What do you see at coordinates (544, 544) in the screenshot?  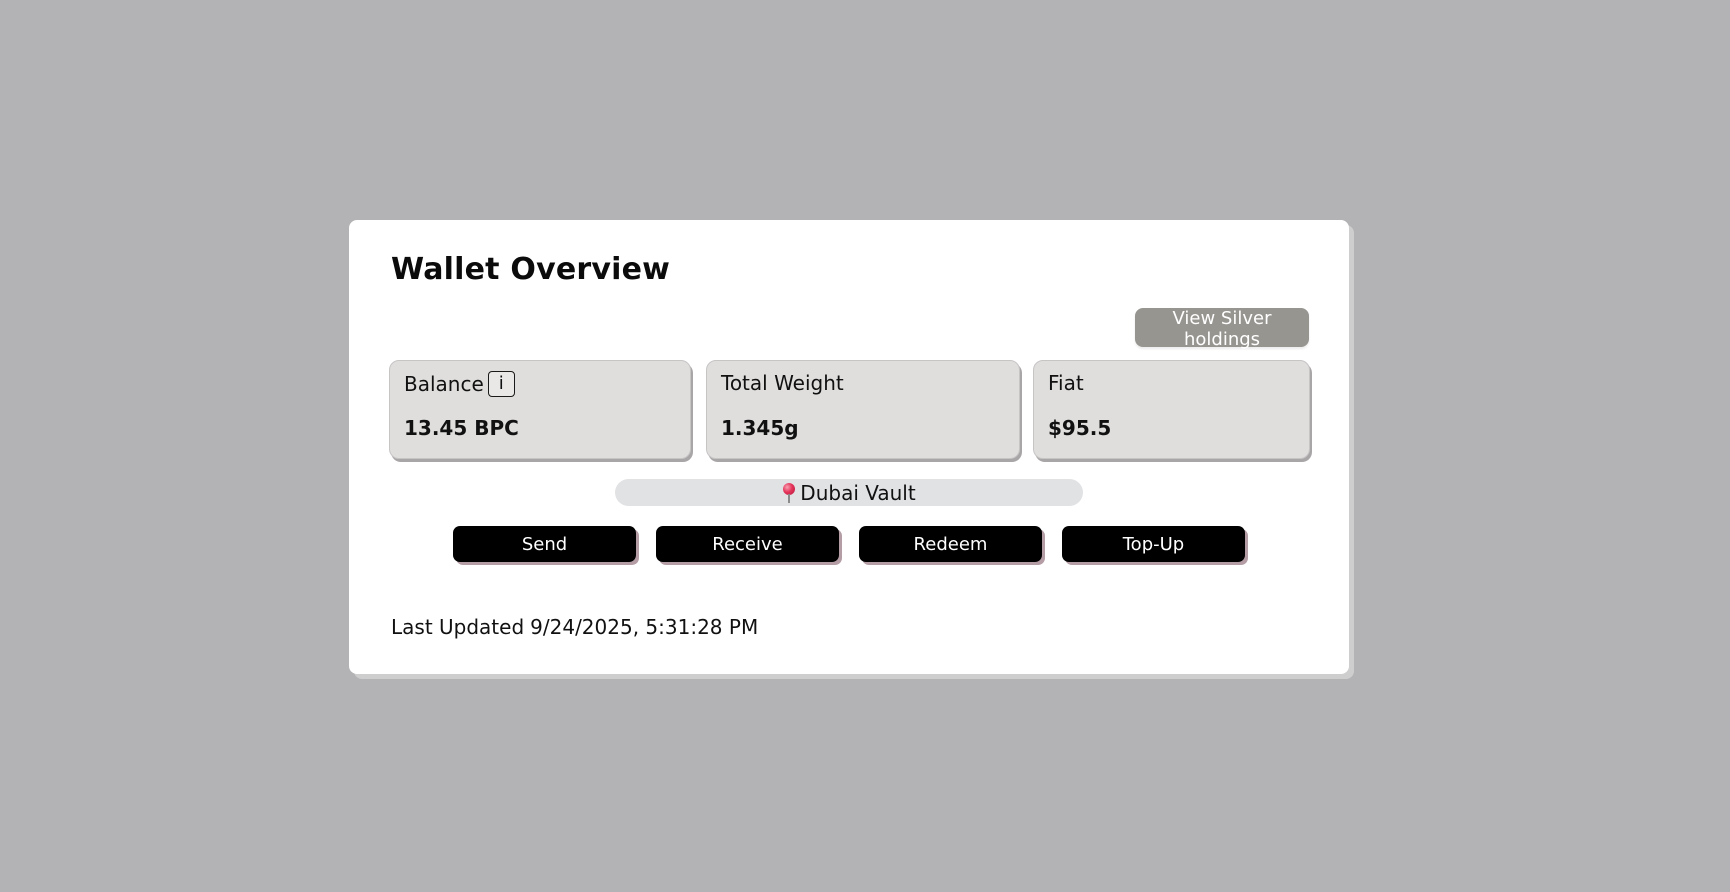 I see `send-button: Send` at bounding box center [544, 544].